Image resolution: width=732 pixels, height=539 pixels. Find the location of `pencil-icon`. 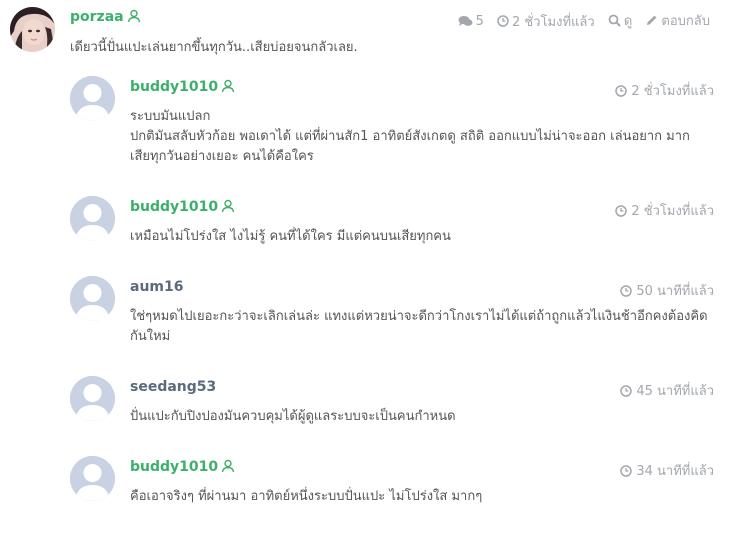

pencil-icon is located at coordinates (652, 20).